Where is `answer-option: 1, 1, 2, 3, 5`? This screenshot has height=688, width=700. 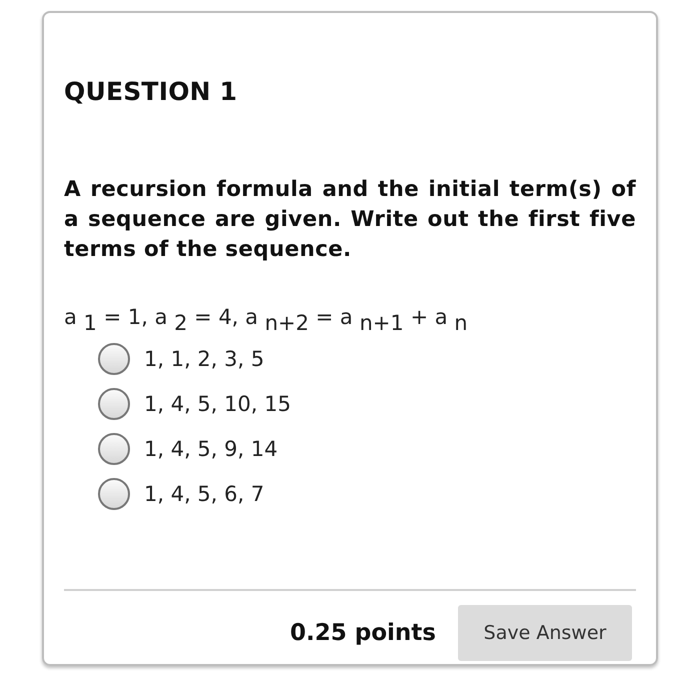 answer-option: 1, 1, 2, 3, 5 is located at coordinates (204, 359).